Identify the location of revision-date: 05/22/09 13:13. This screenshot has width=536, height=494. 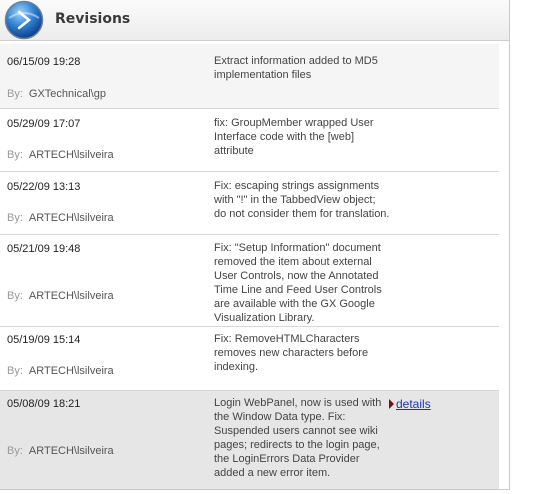
(44, 187).